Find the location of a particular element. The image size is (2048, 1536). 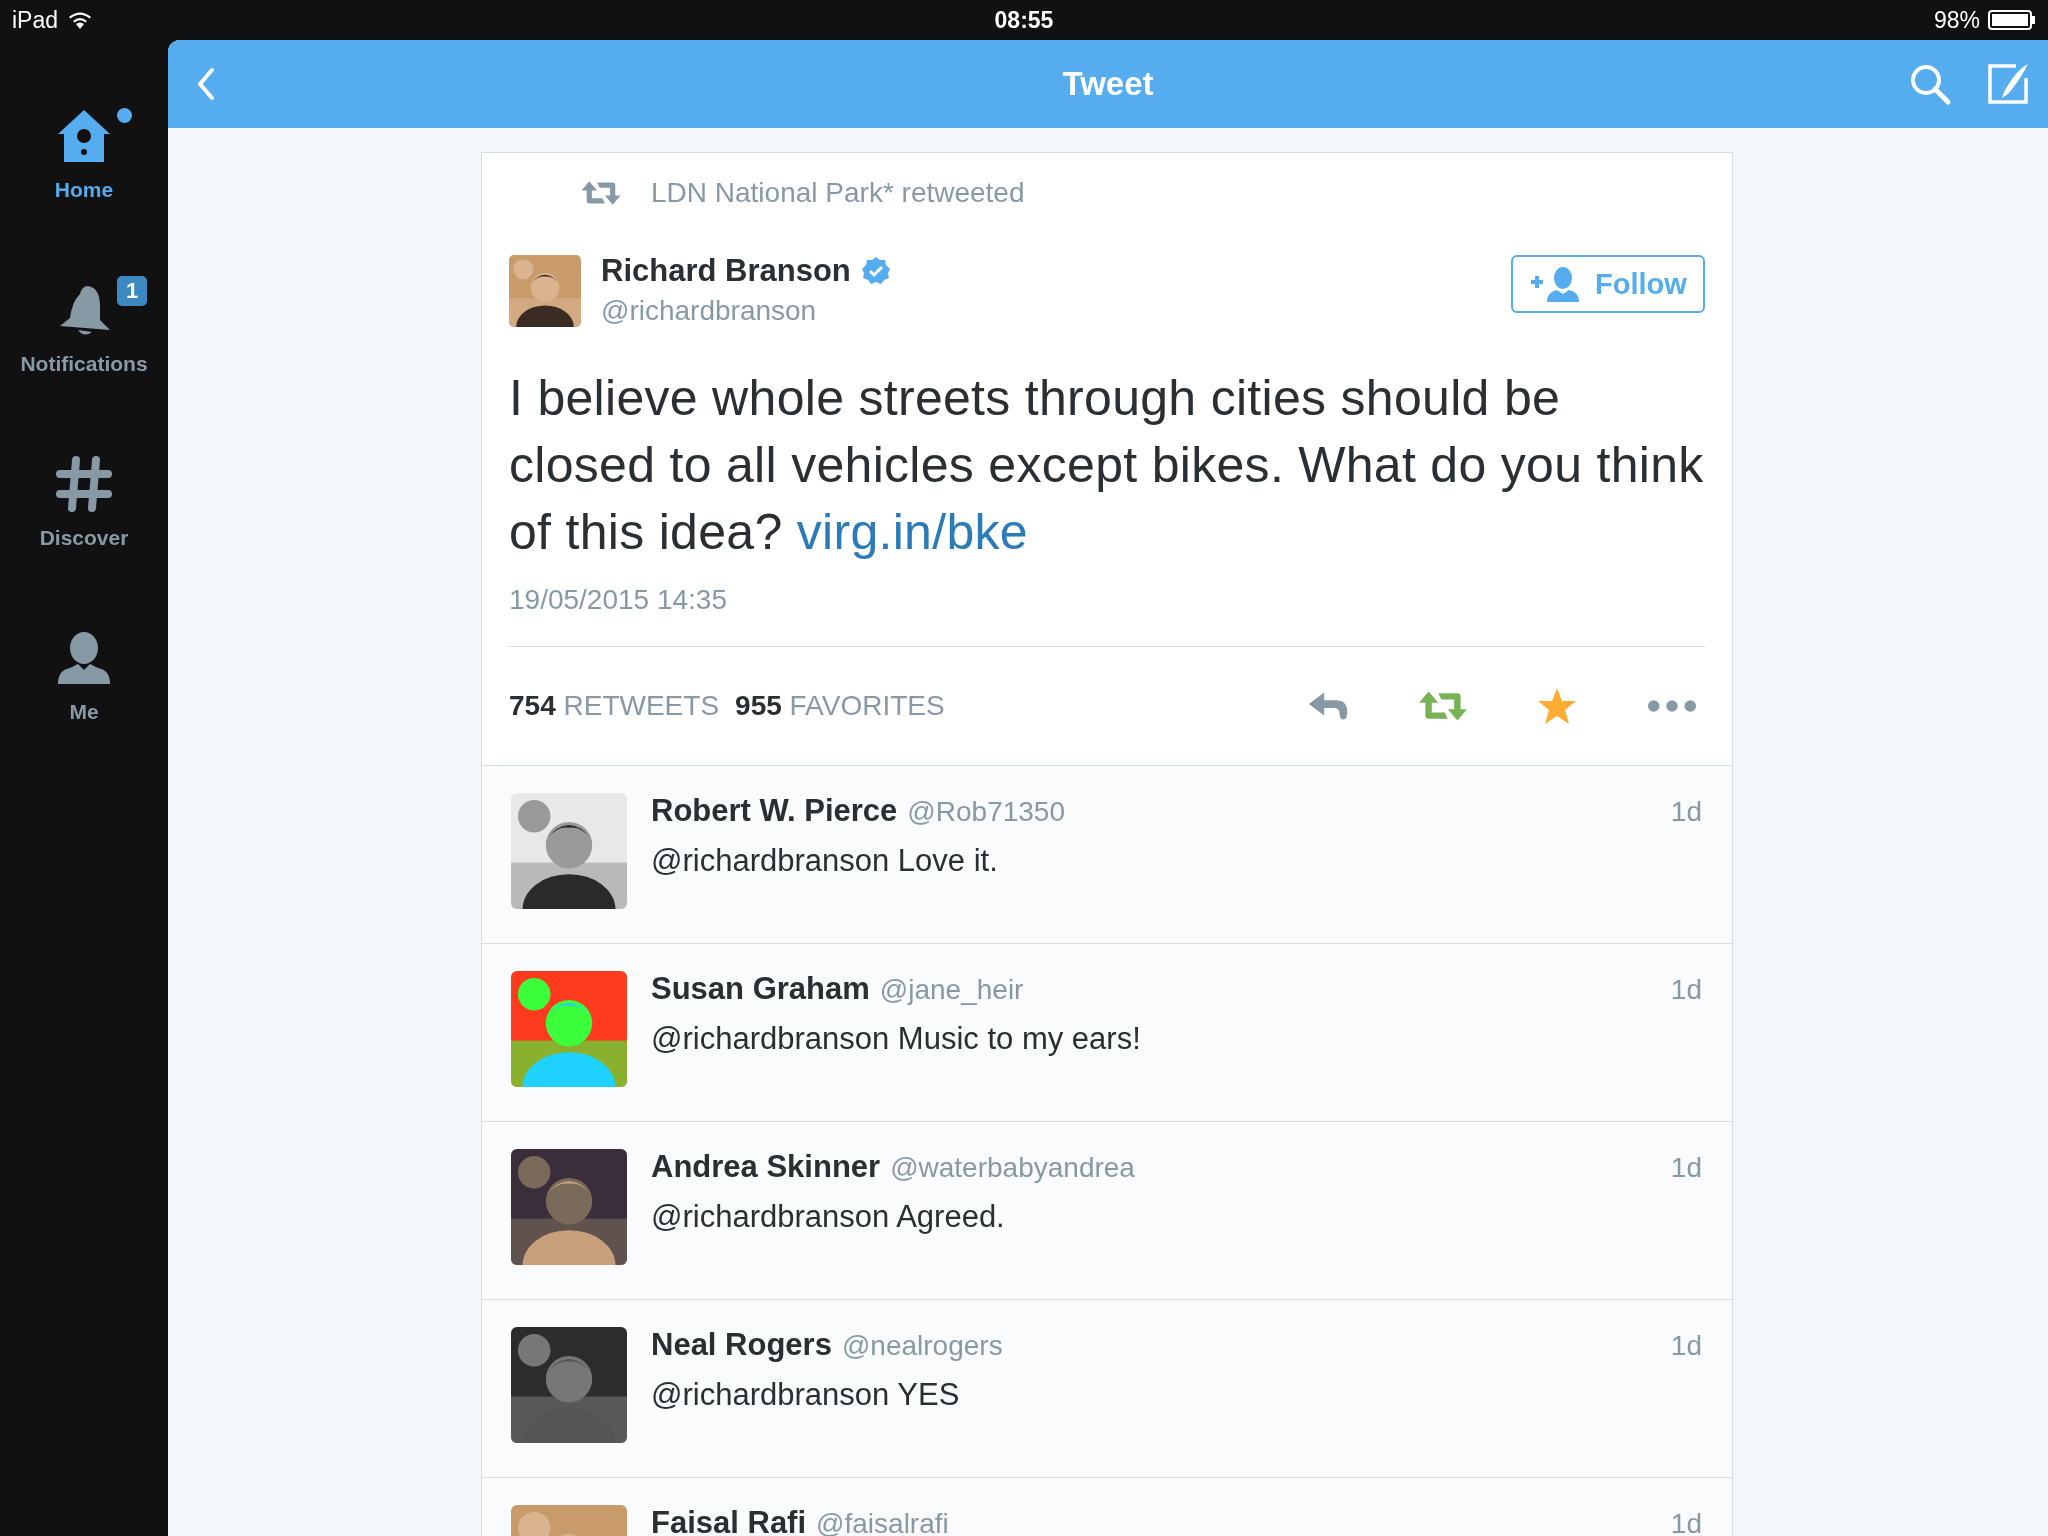

tweet-link: virg.in/bke is located at coordinates (912, 532).